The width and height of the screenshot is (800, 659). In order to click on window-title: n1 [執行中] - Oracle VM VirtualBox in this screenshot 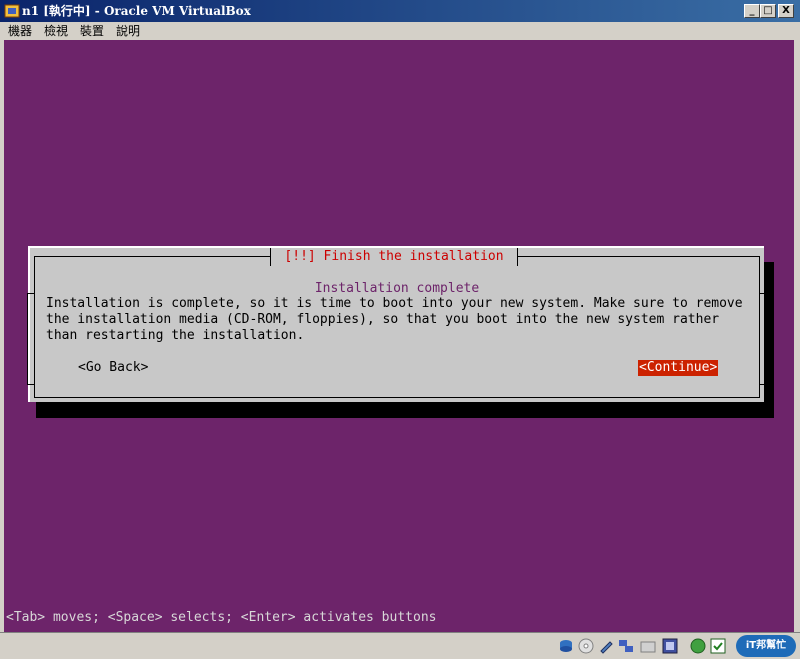, I will do `click(136, 11)`.